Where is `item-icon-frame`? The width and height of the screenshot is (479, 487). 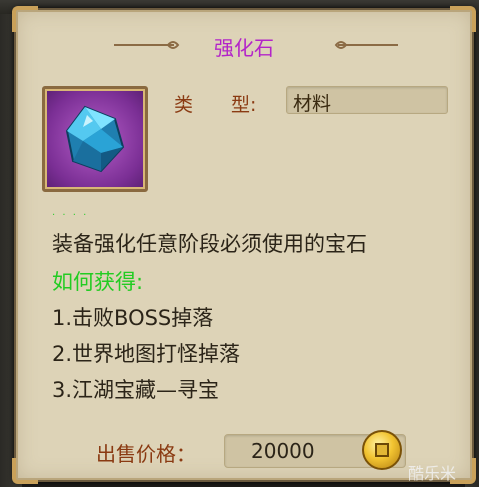 item-icon-frame is located at coordinates (95, 139).